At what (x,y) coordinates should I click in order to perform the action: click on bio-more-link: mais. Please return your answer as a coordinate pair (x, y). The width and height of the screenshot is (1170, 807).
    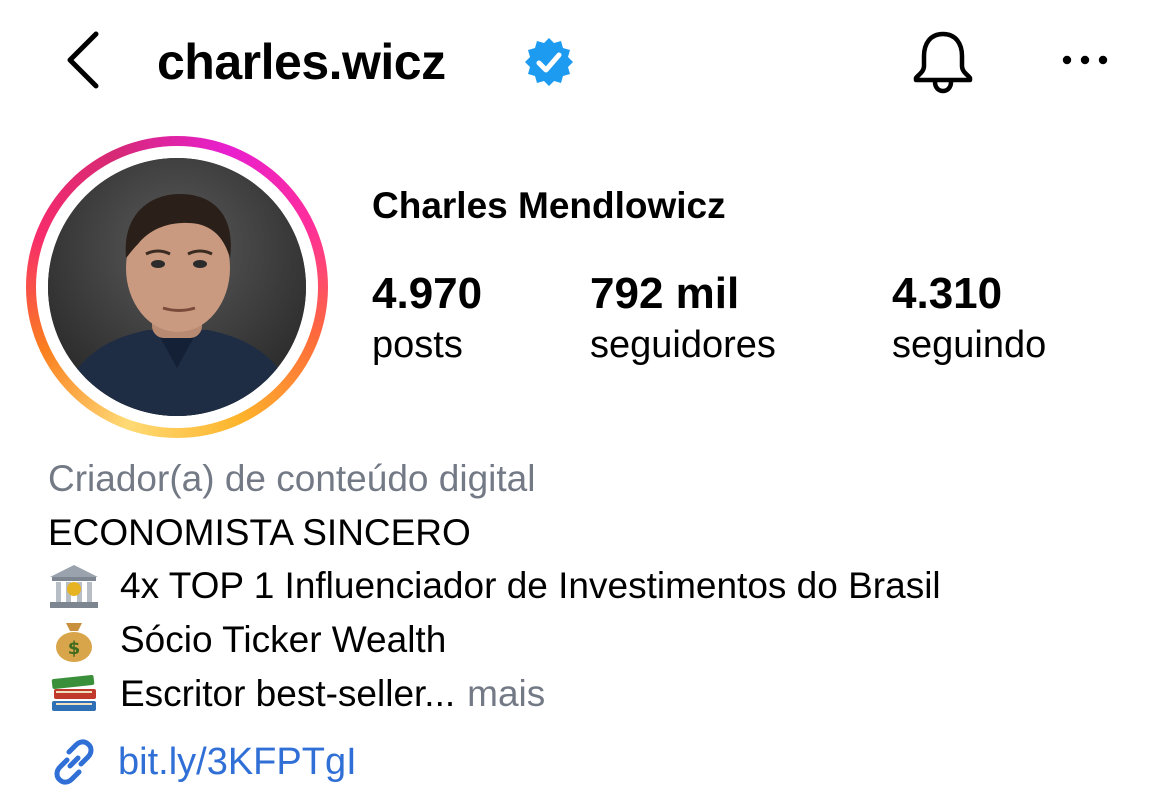
    Looking at the image, I should click on (506, 694).